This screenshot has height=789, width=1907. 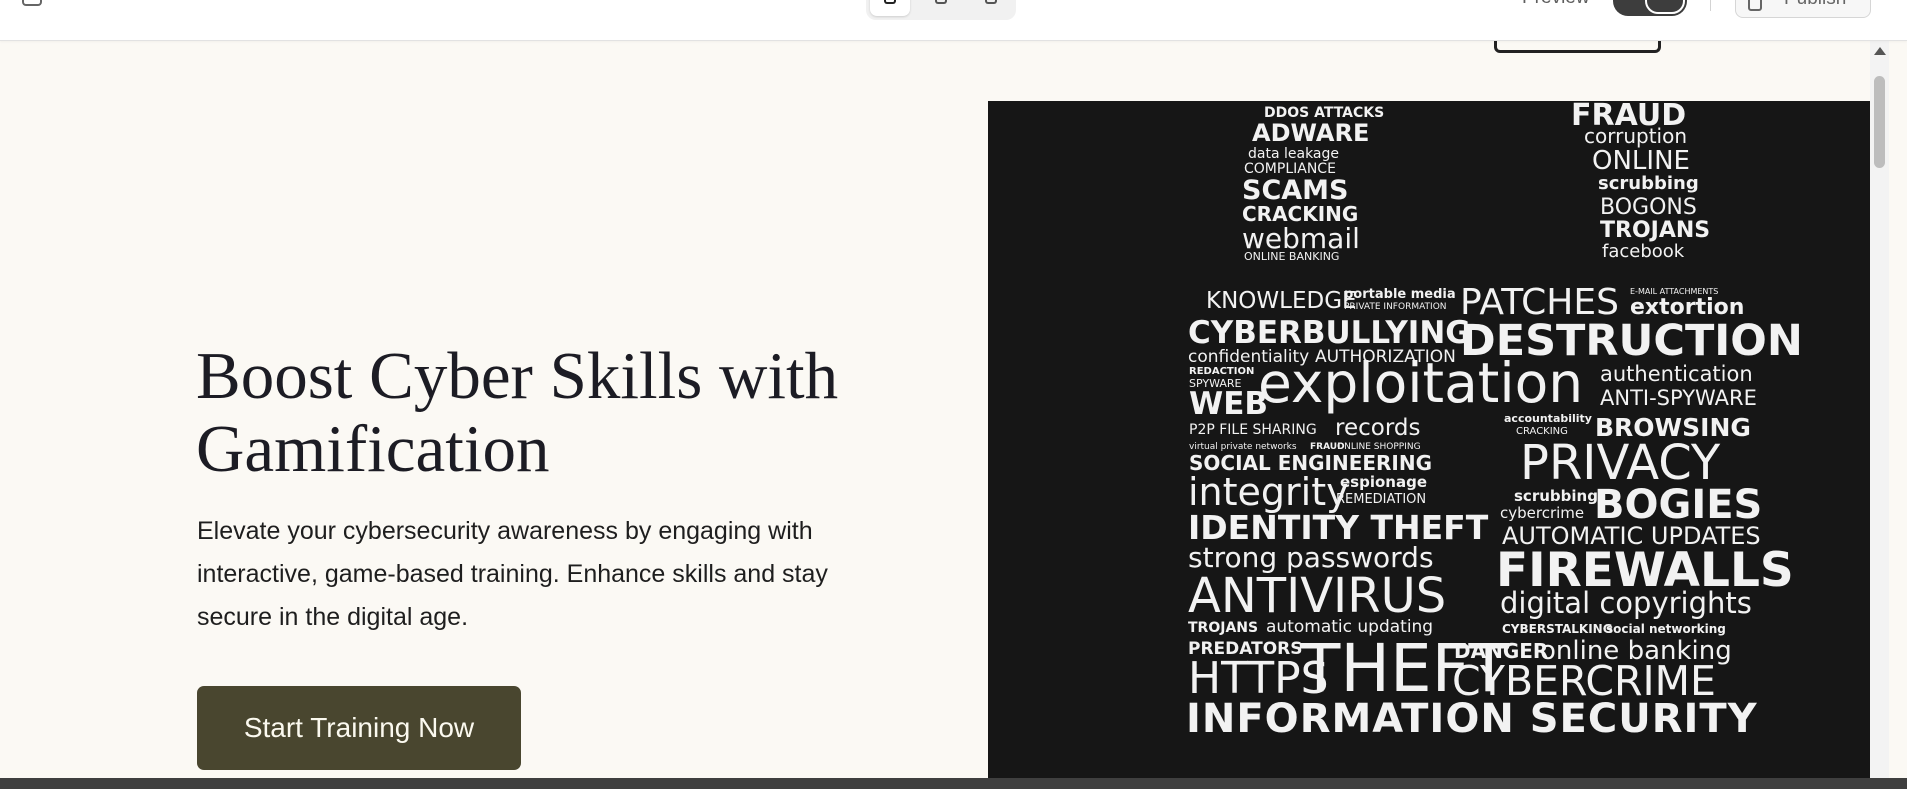 I want to click on word: portable media, so click(x=1400, y=294).